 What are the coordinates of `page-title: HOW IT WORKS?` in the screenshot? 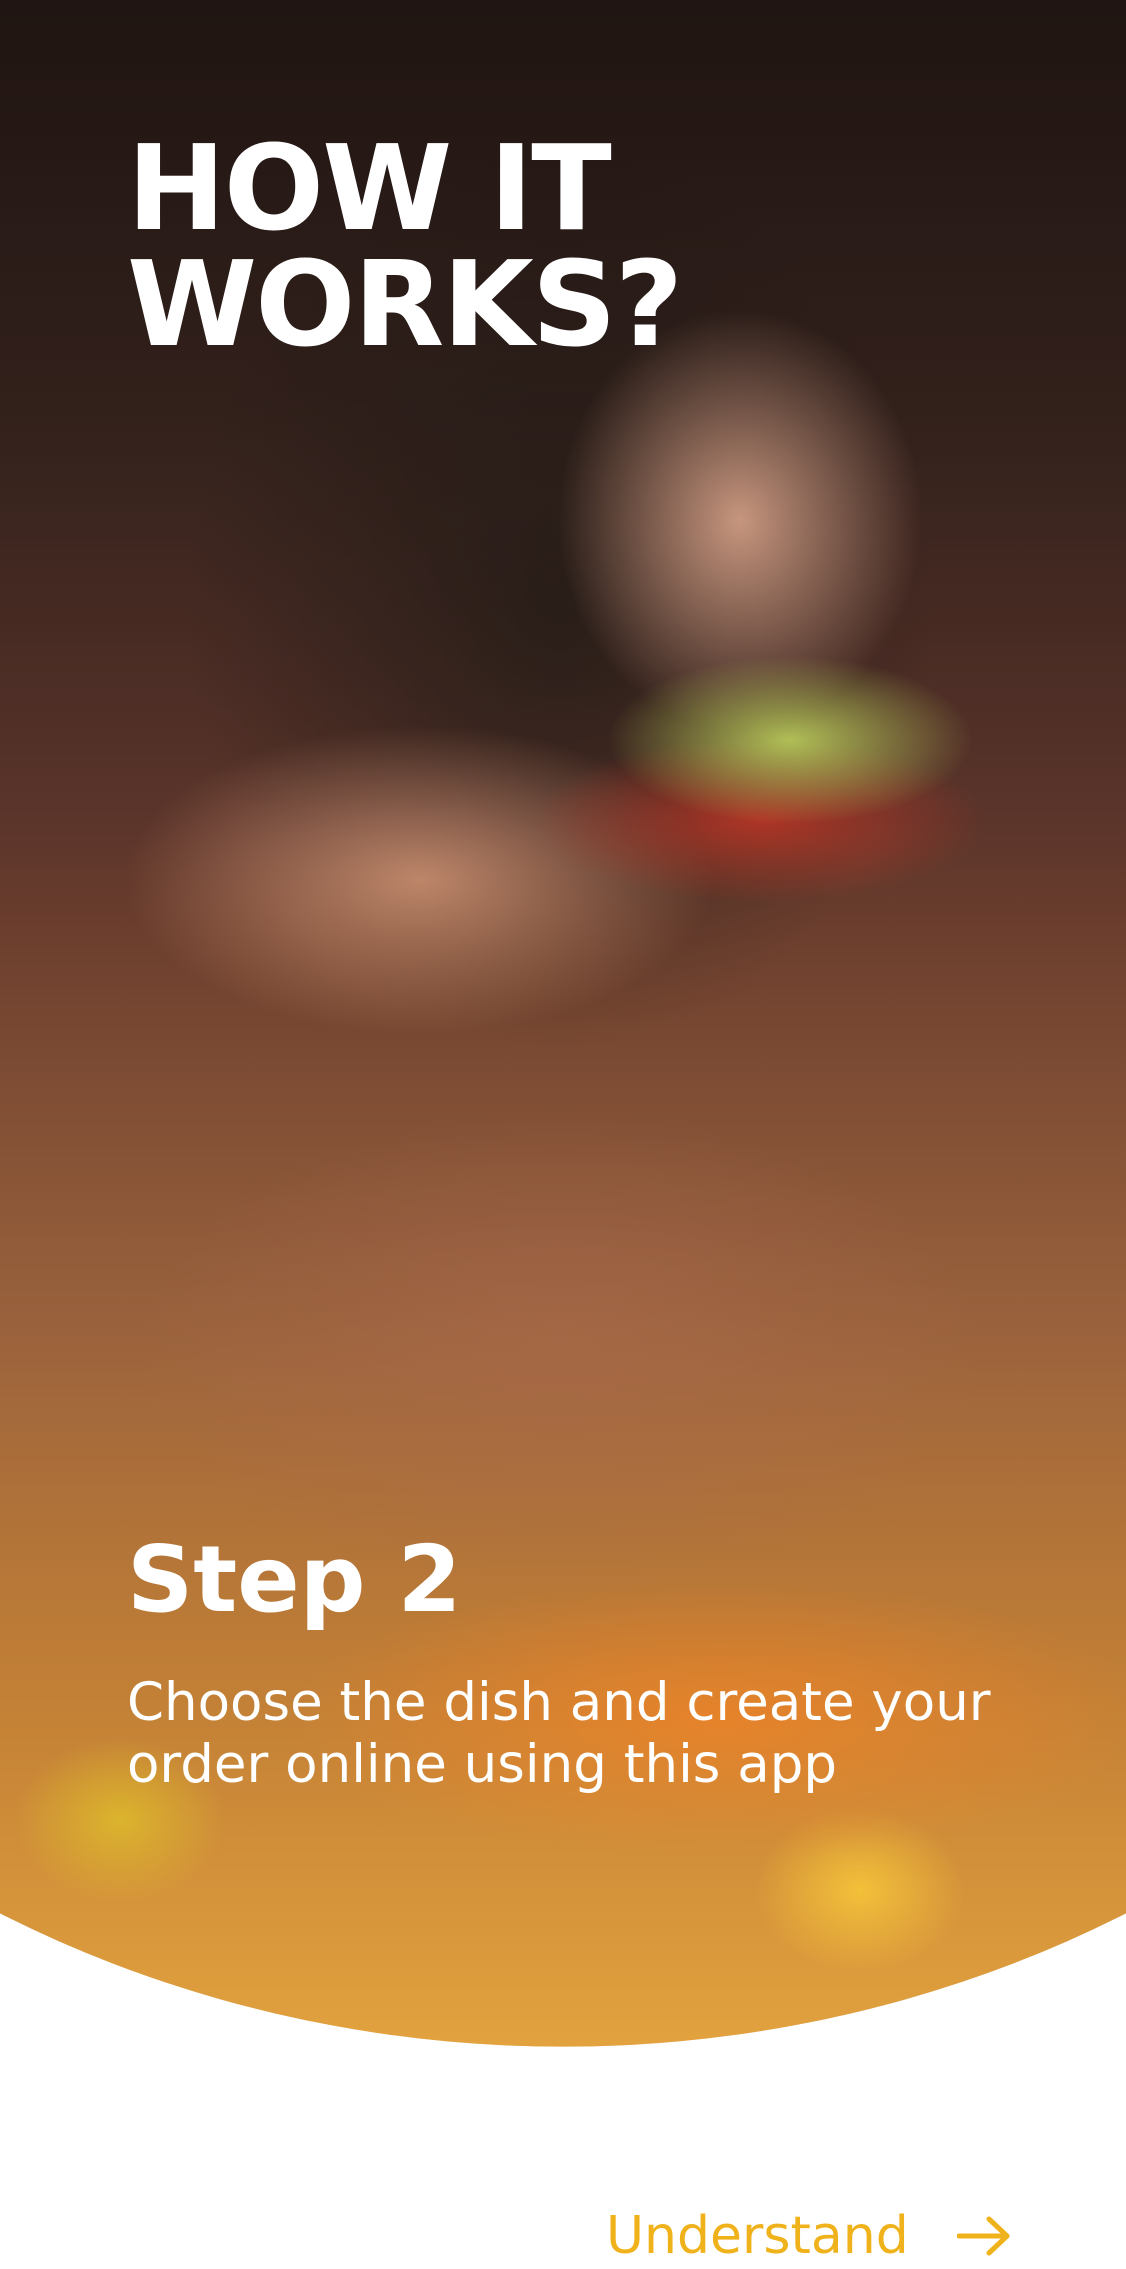 It's located at (405, 246).